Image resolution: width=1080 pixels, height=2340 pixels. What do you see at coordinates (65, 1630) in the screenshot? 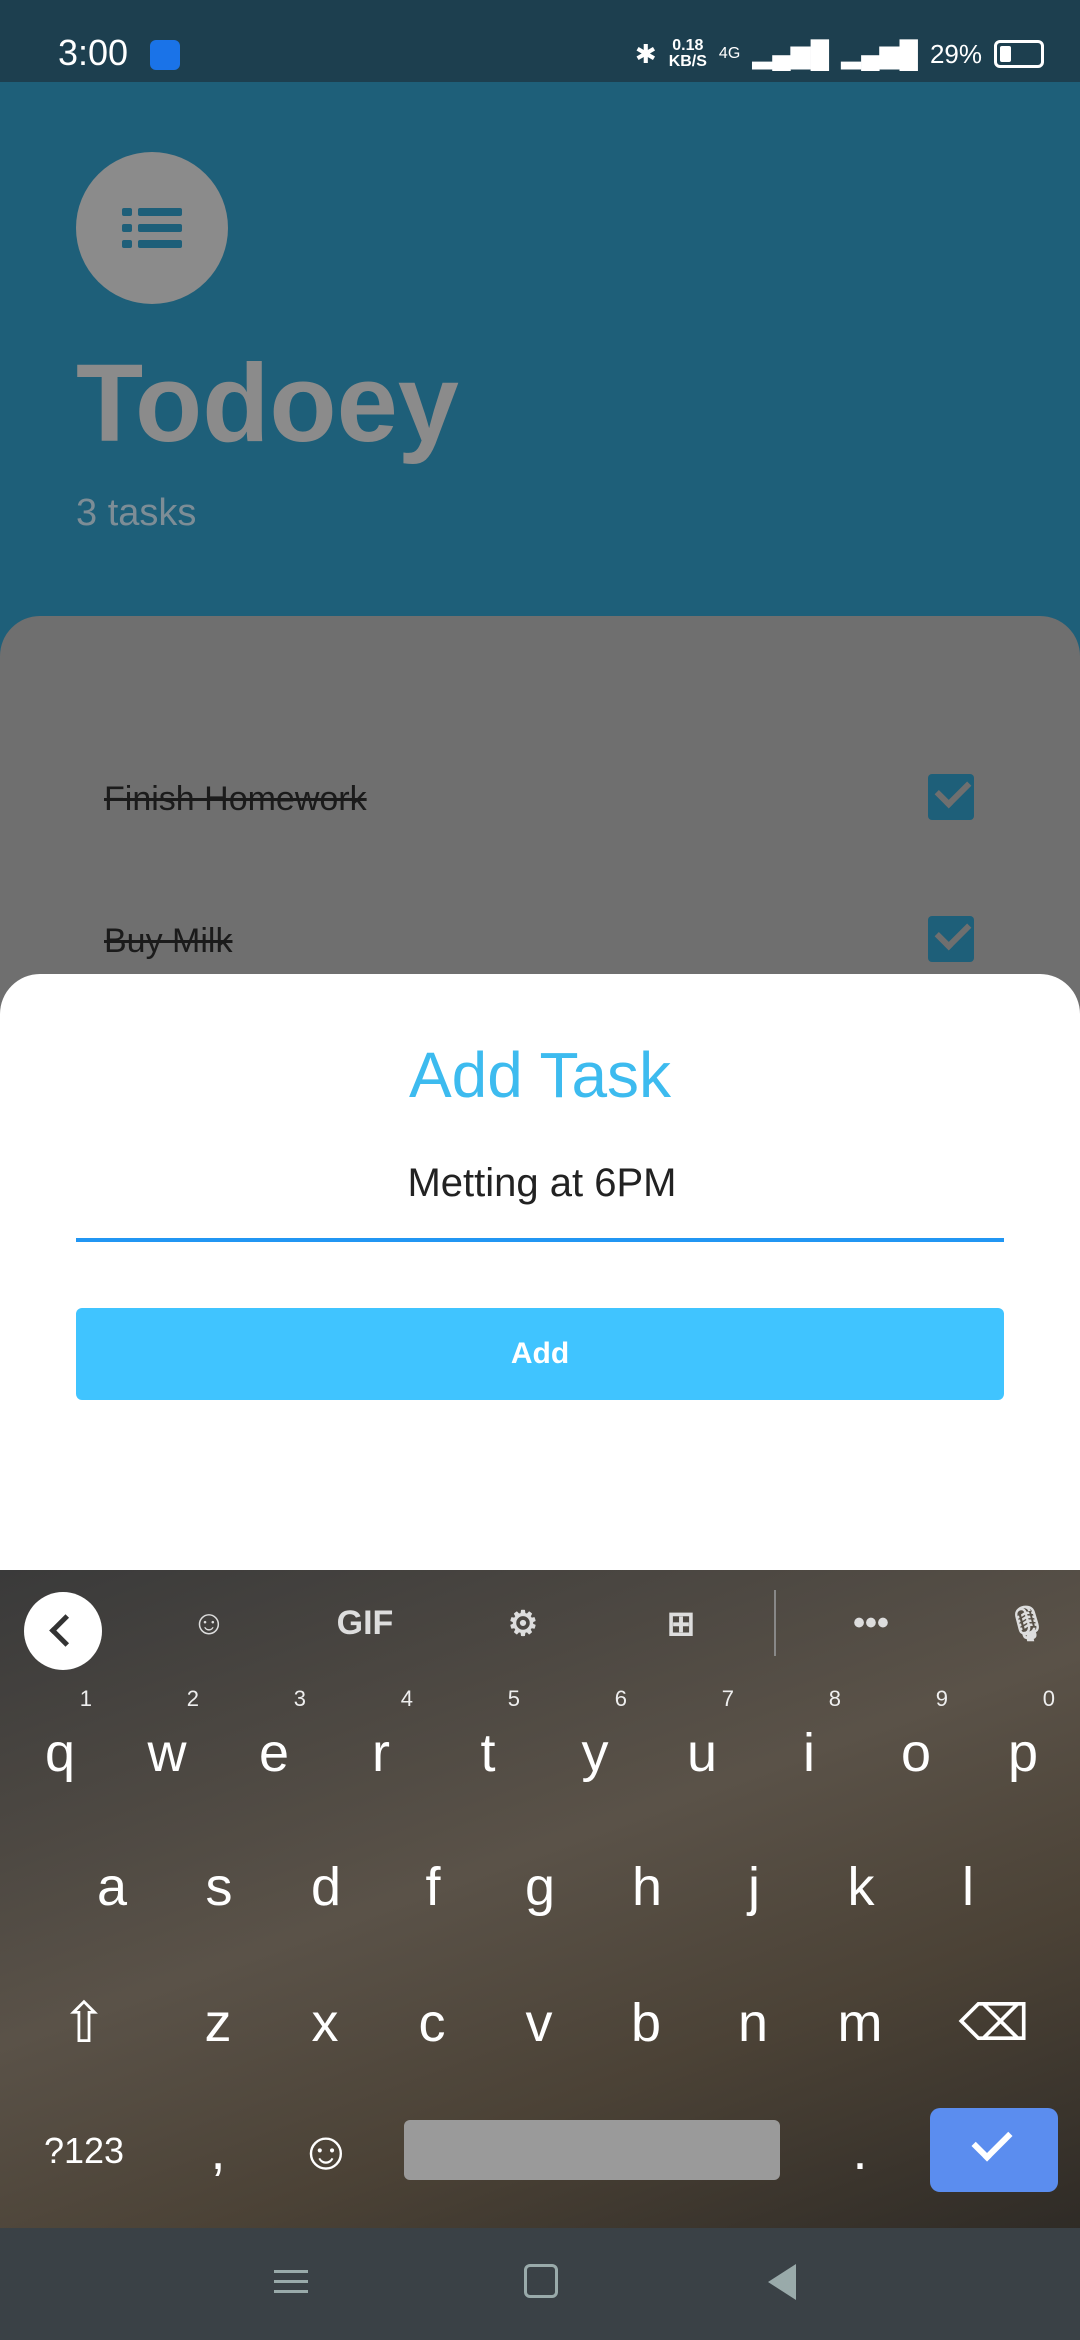
I see `chevron-left-icon` at bounding box center [65, 1630].